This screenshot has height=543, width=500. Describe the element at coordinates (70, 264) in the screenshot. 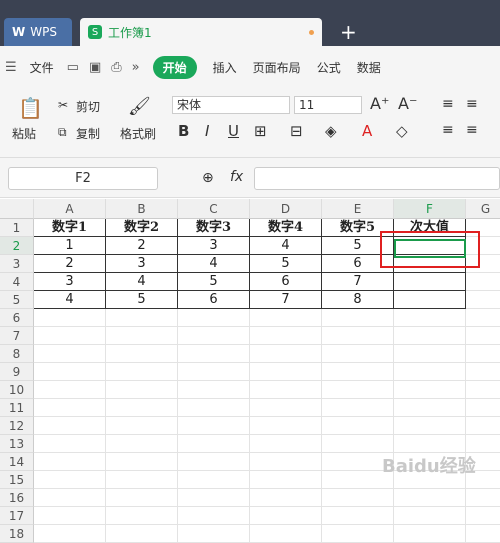

I see `cell-A3: 2` at that location.